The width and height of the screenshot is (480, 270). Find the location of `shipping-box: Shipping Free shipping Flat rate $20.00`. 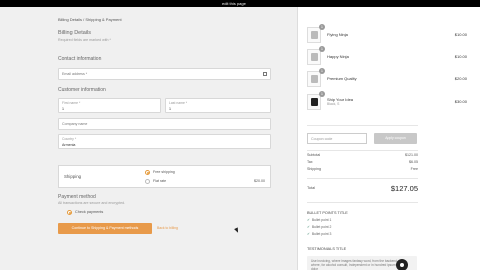

shipping-box: Shipping Free shipping Flat rate $20.00 is located at coordinates (164, 176).